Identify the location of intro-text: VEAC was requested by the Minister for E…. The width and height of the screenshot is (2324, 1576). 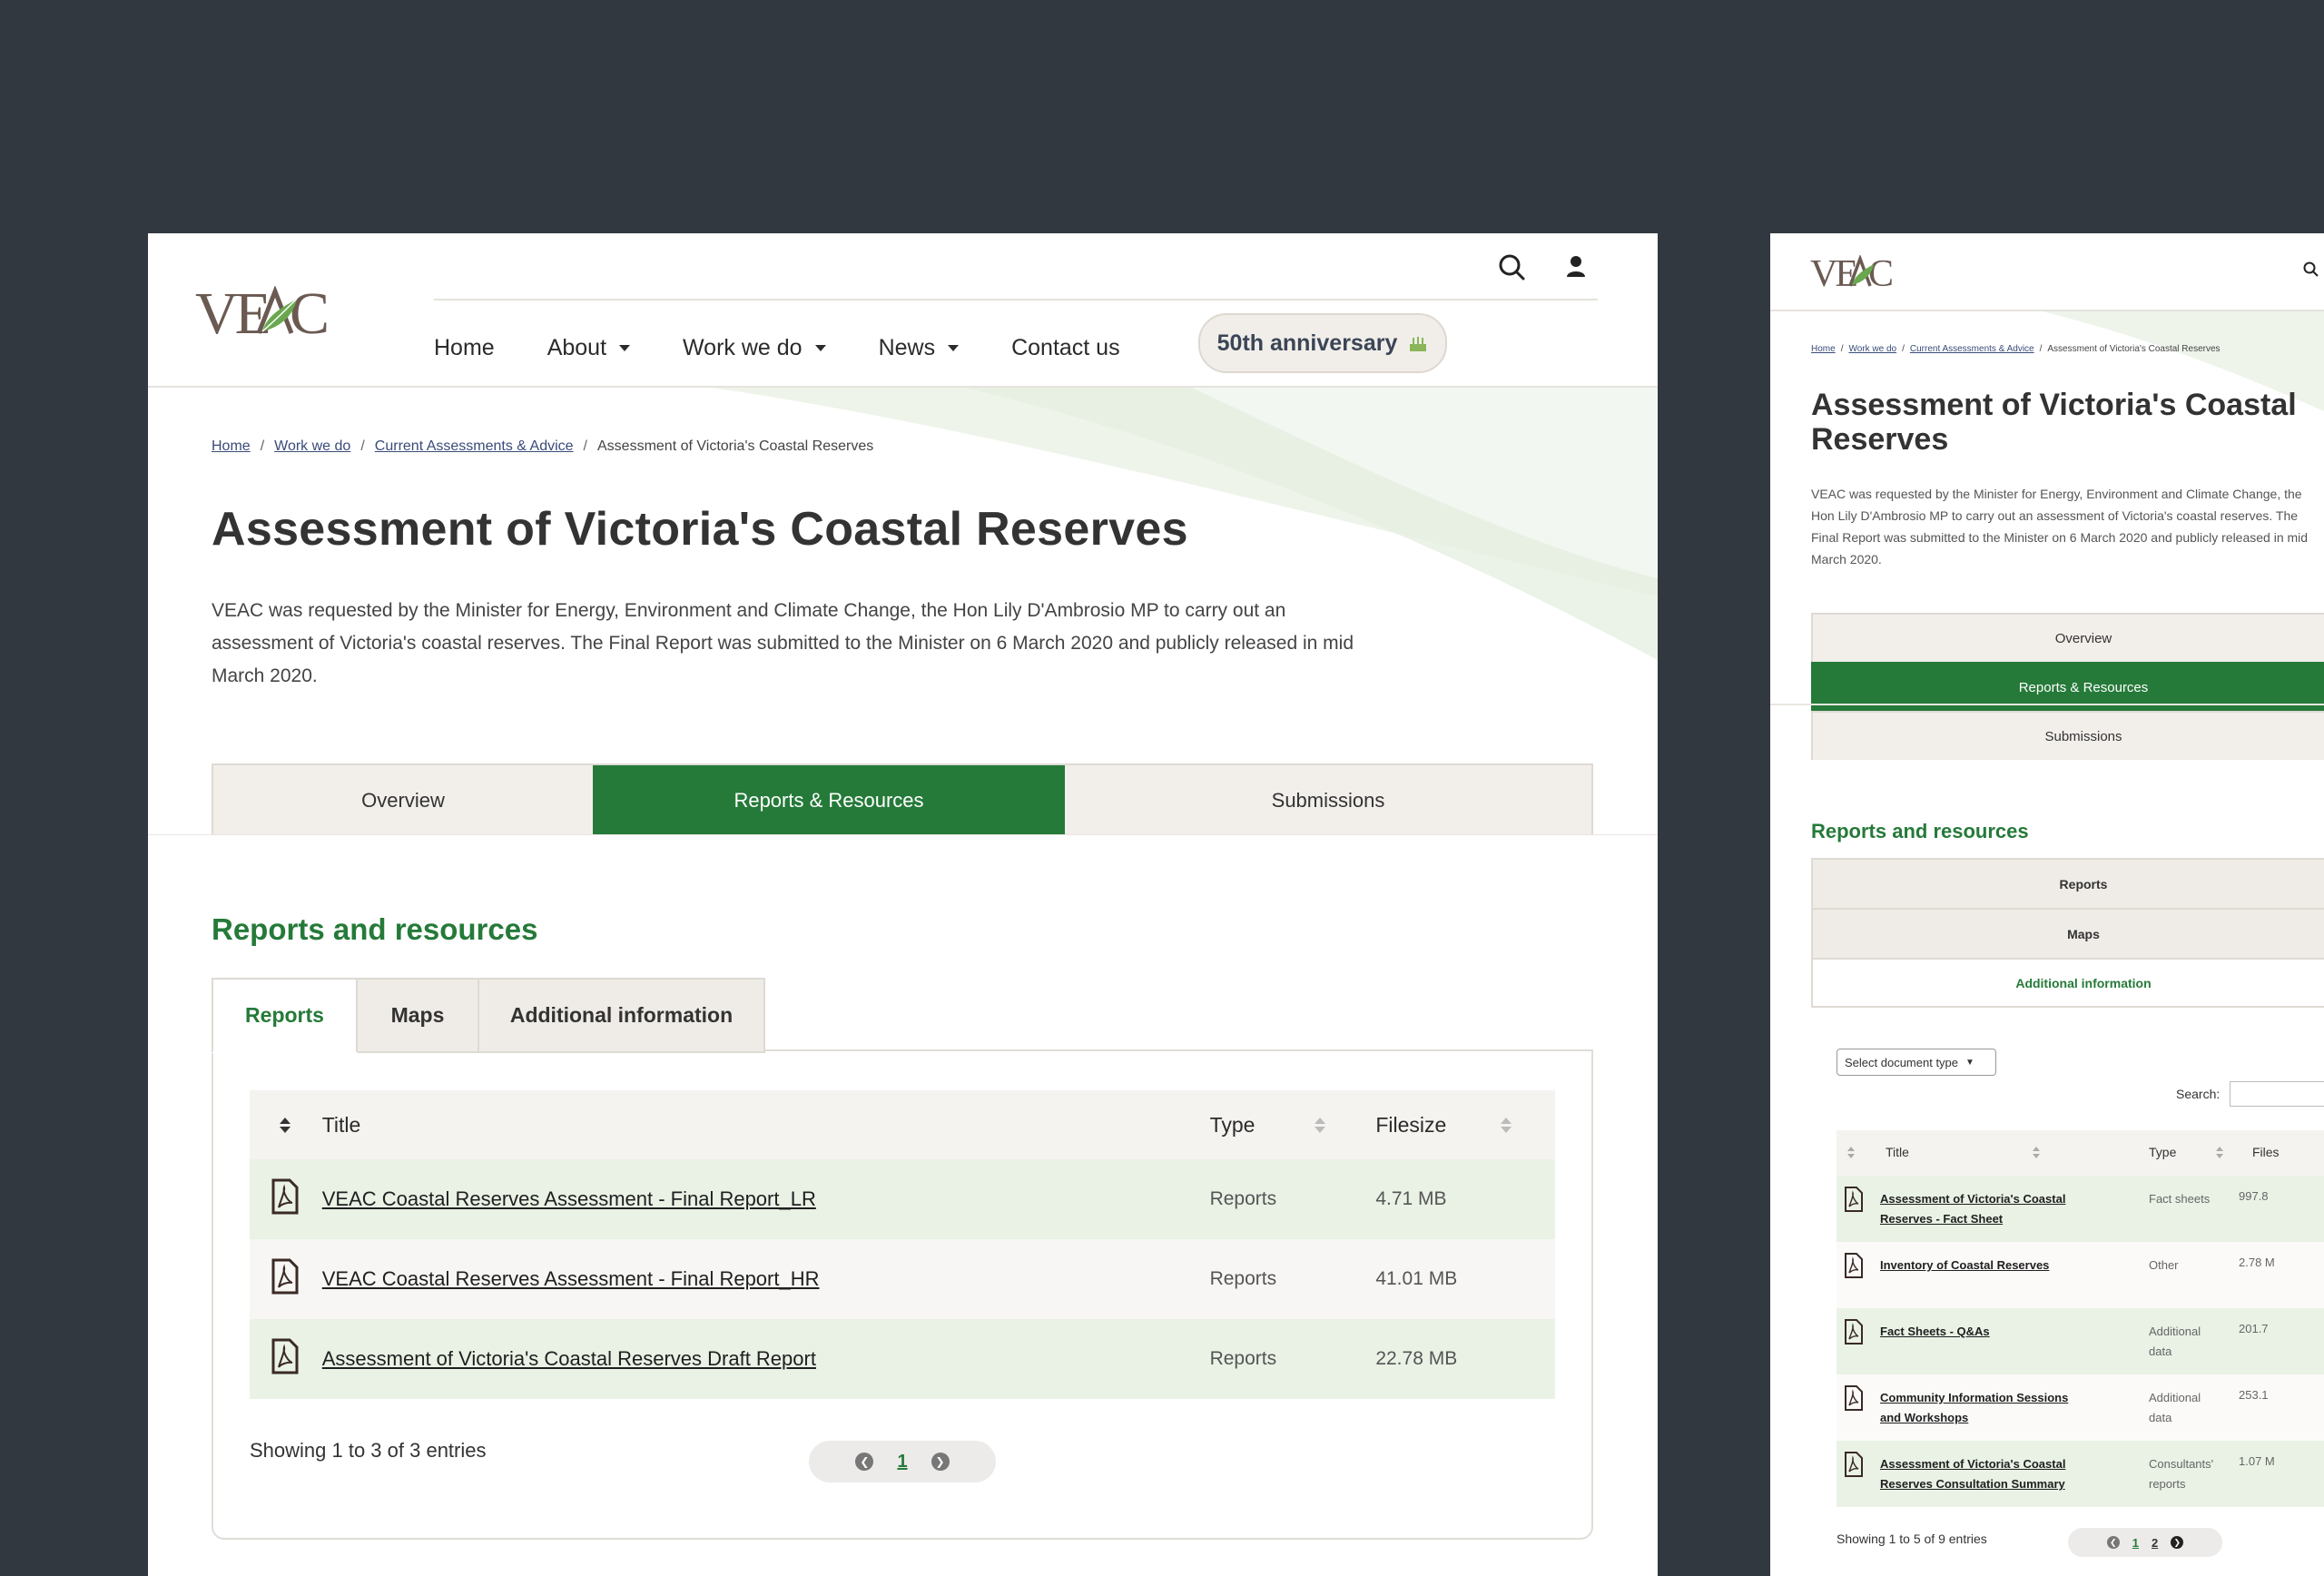
(783, 643).